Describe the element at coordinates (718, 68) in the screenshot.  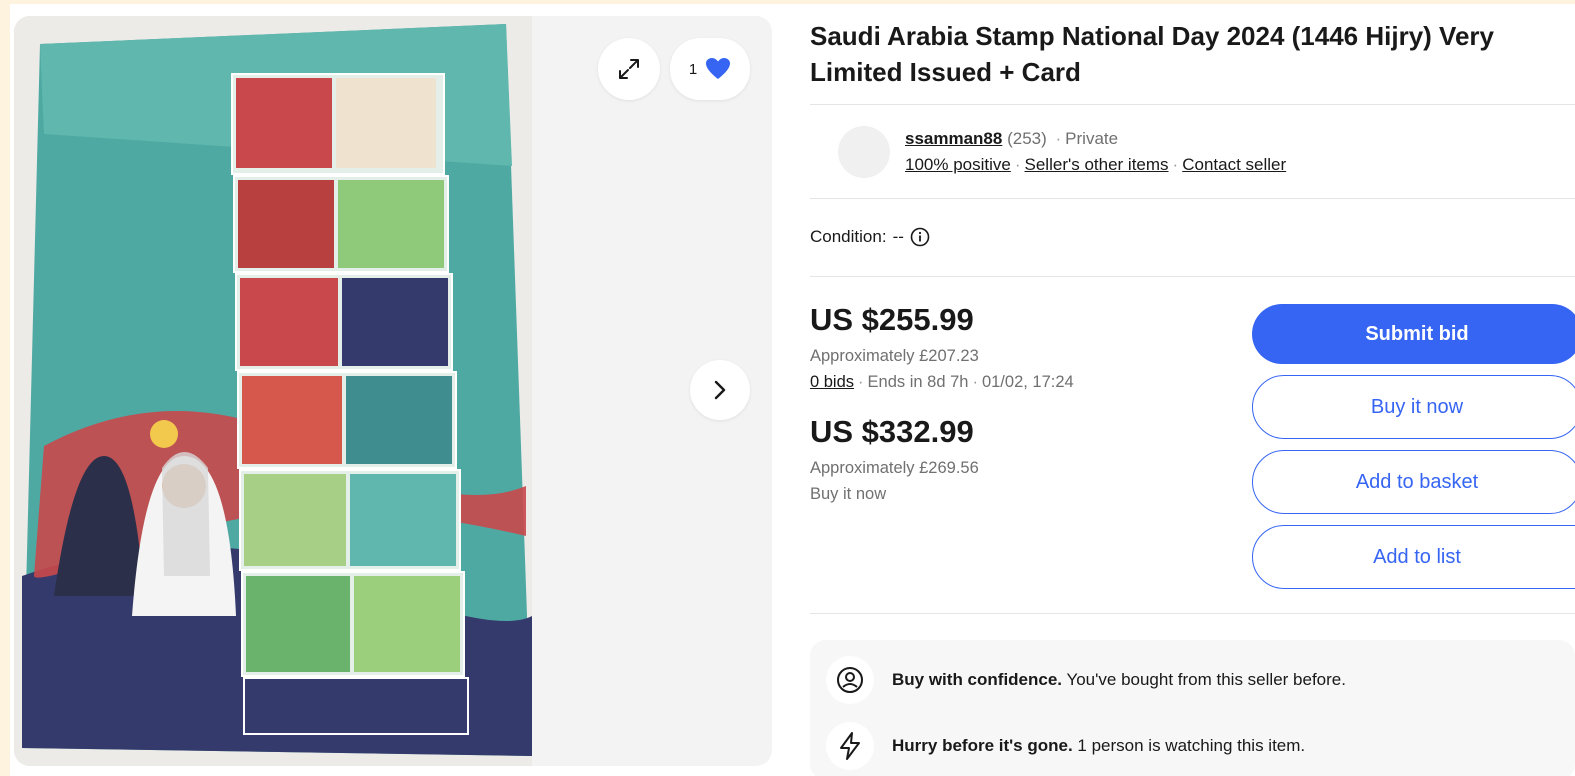
I see `heart-icon` at that location.